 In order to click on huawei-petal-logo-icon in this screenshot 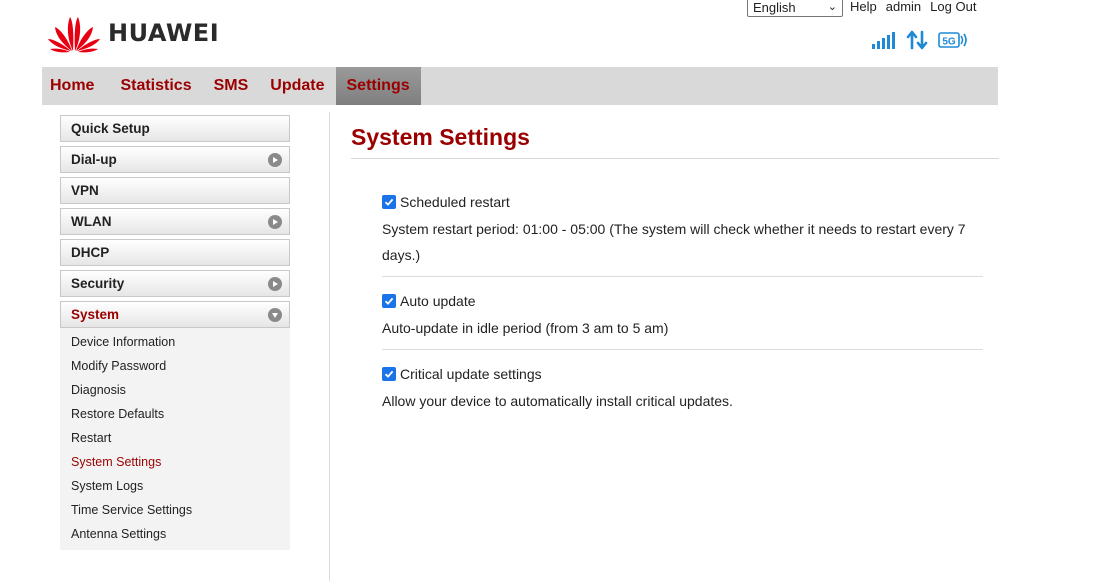, I will do `click(74, 35)`.